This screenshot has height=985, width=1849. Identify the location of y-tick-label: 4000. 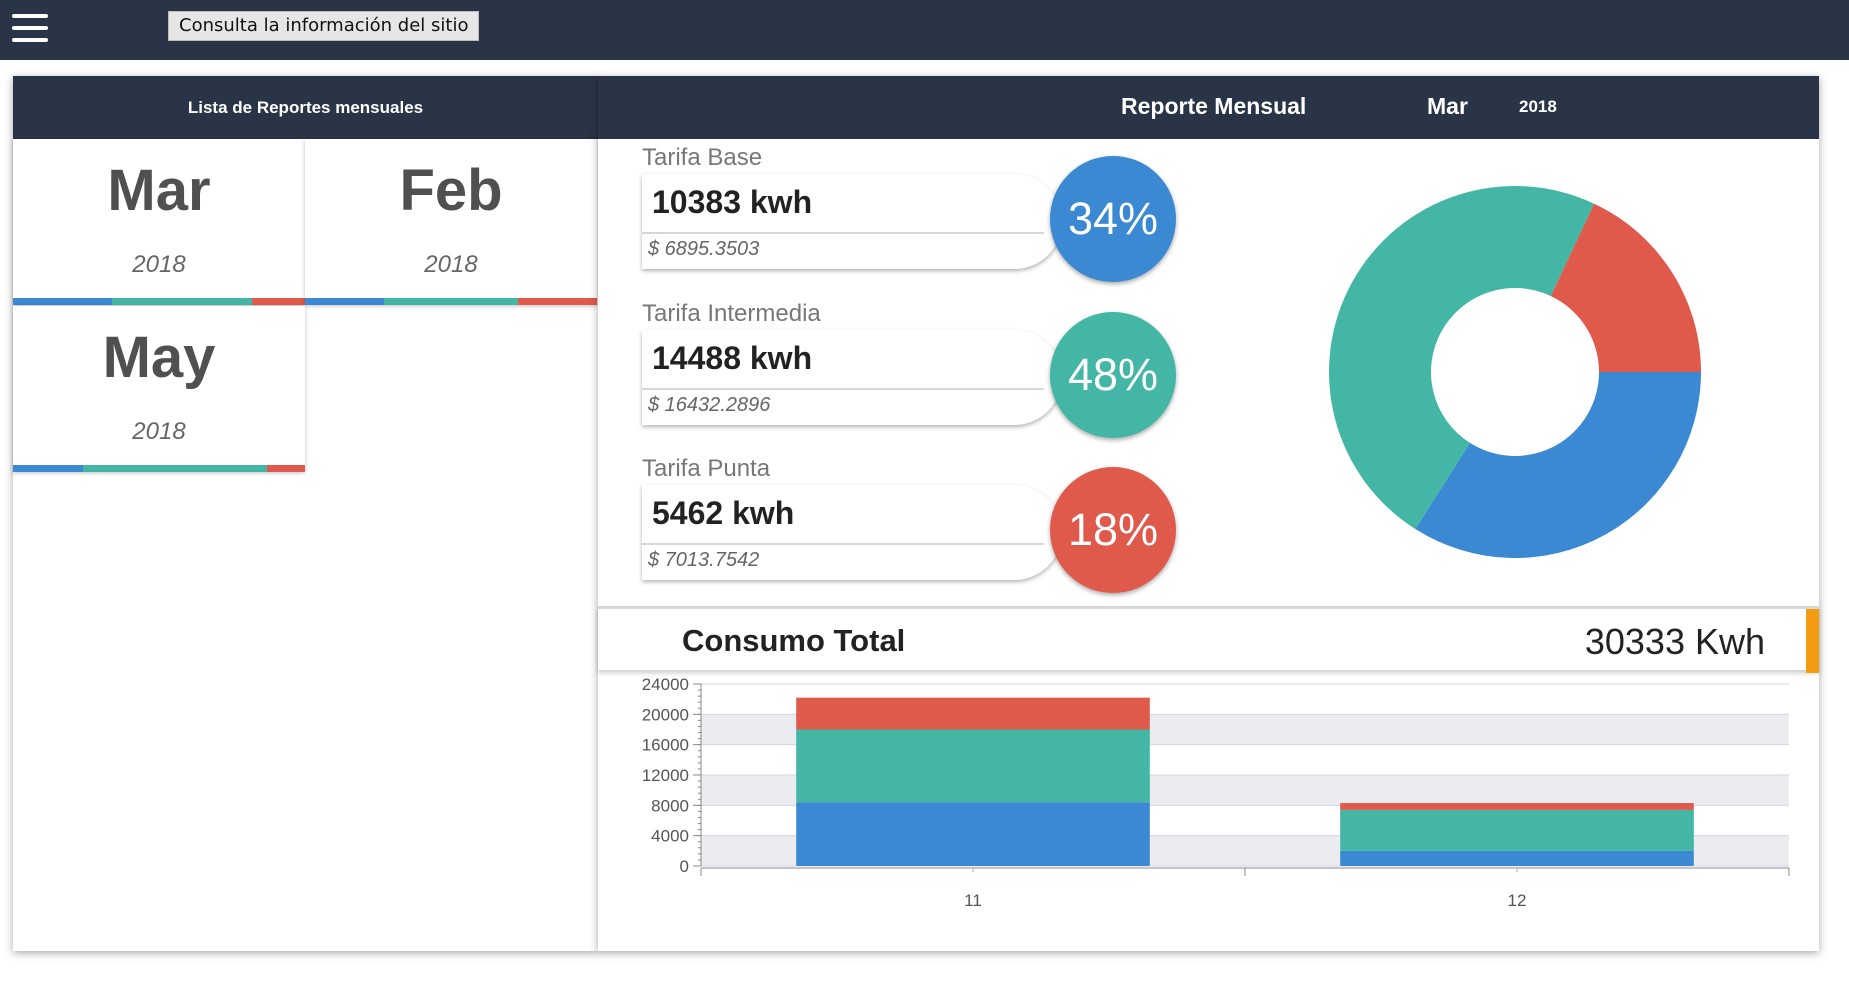
(670, 836).